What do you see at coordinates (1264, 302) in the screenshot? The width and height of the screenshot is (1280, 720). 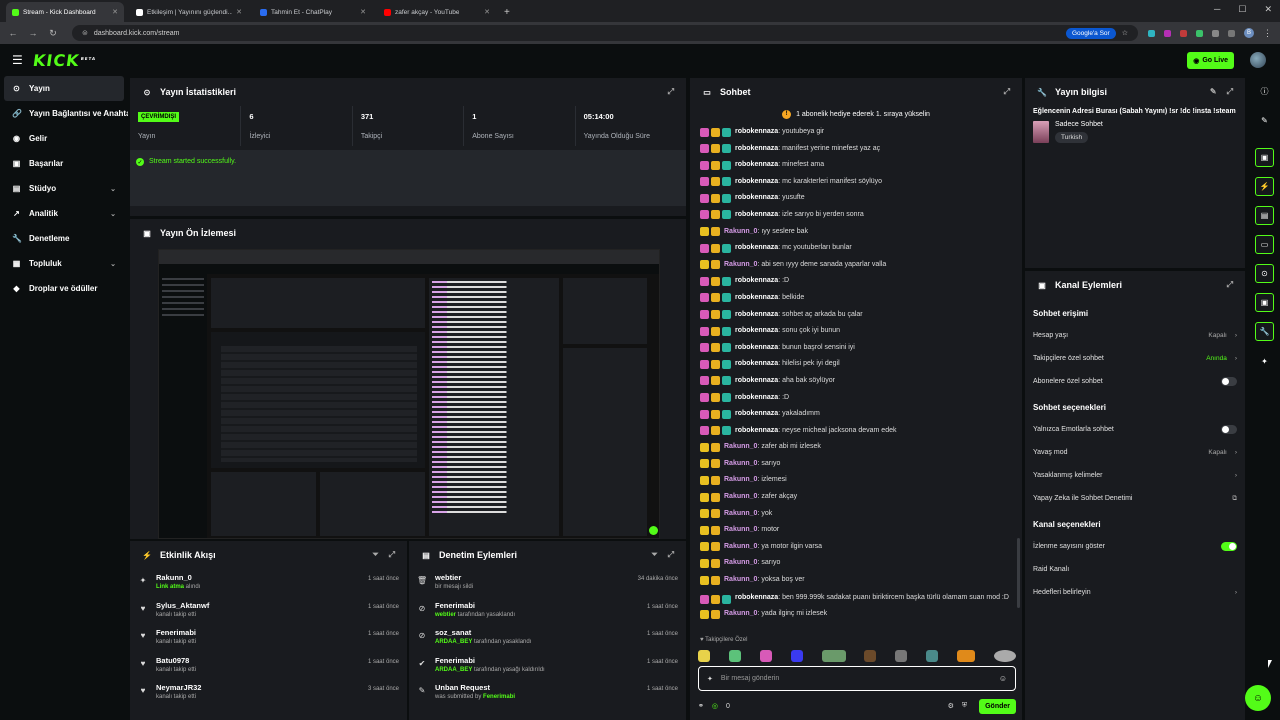 I see `widget-actions-icon: ▣` at bounding box center [1264, 302].